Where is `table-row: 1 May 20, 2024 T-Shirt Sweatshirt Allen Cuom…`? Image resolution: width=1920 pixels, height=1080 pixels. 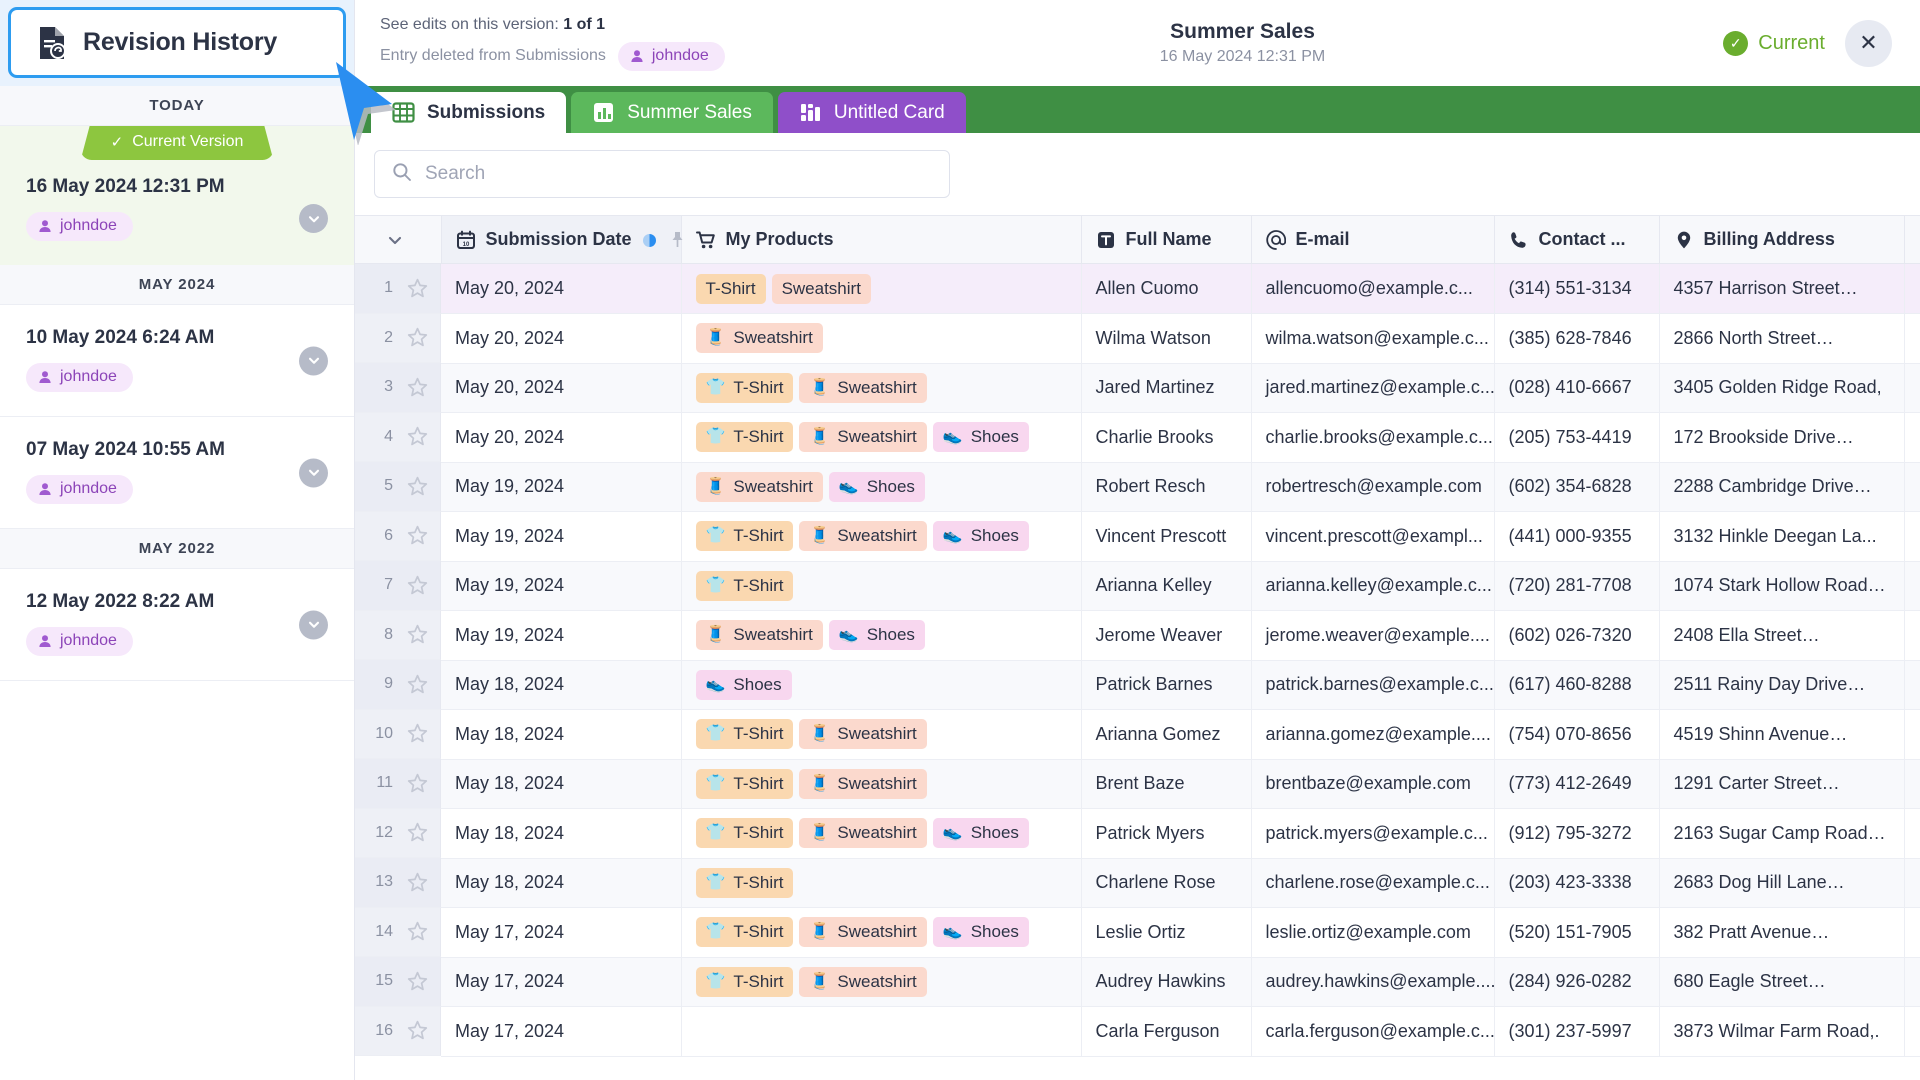
table-row: 1 May 20, 2024 T-Shirt Sweatshirt Allen Cuom… is located at coordinates (1137, 288).